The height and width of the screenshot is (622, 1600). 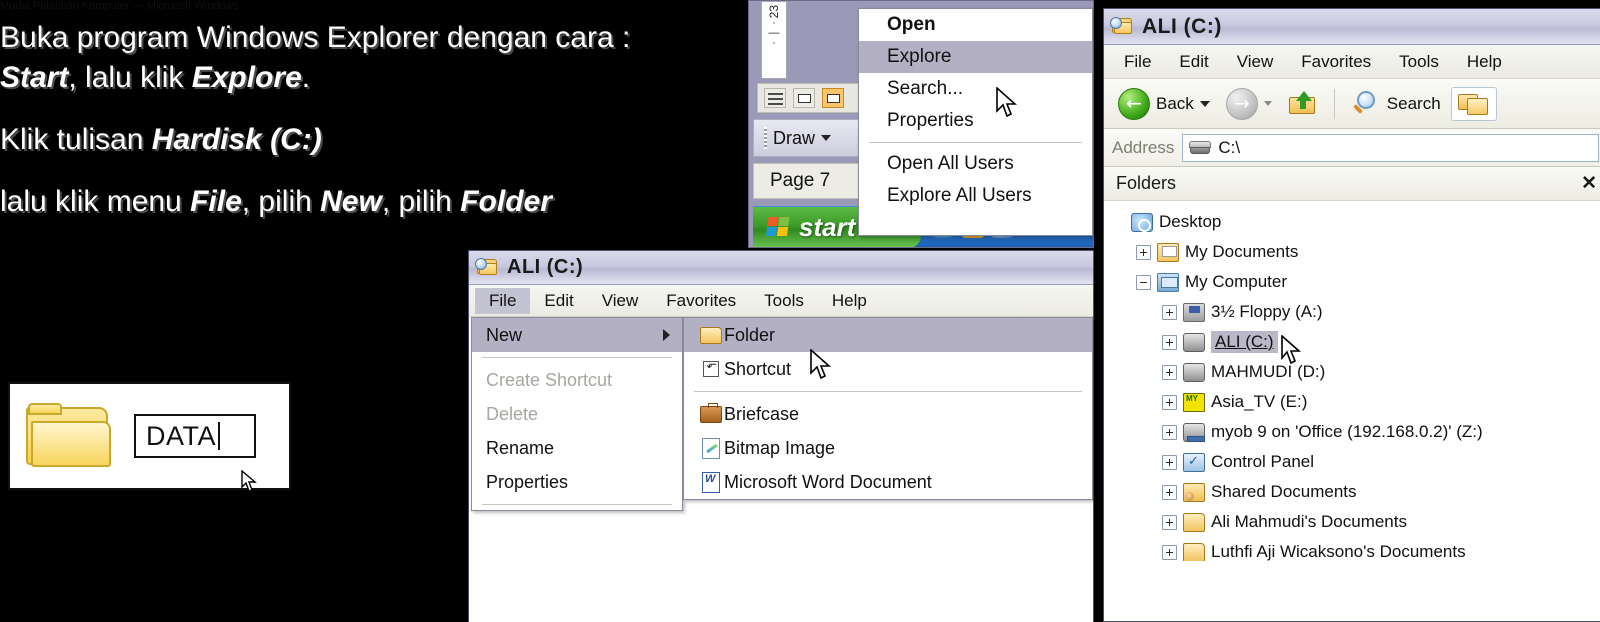 What do you see at coordinates (1355, 402) in the screenshot?
I see `tree-item-asia-tv-e: Asia_TV (E:)` at bounding box center [1355, 402].